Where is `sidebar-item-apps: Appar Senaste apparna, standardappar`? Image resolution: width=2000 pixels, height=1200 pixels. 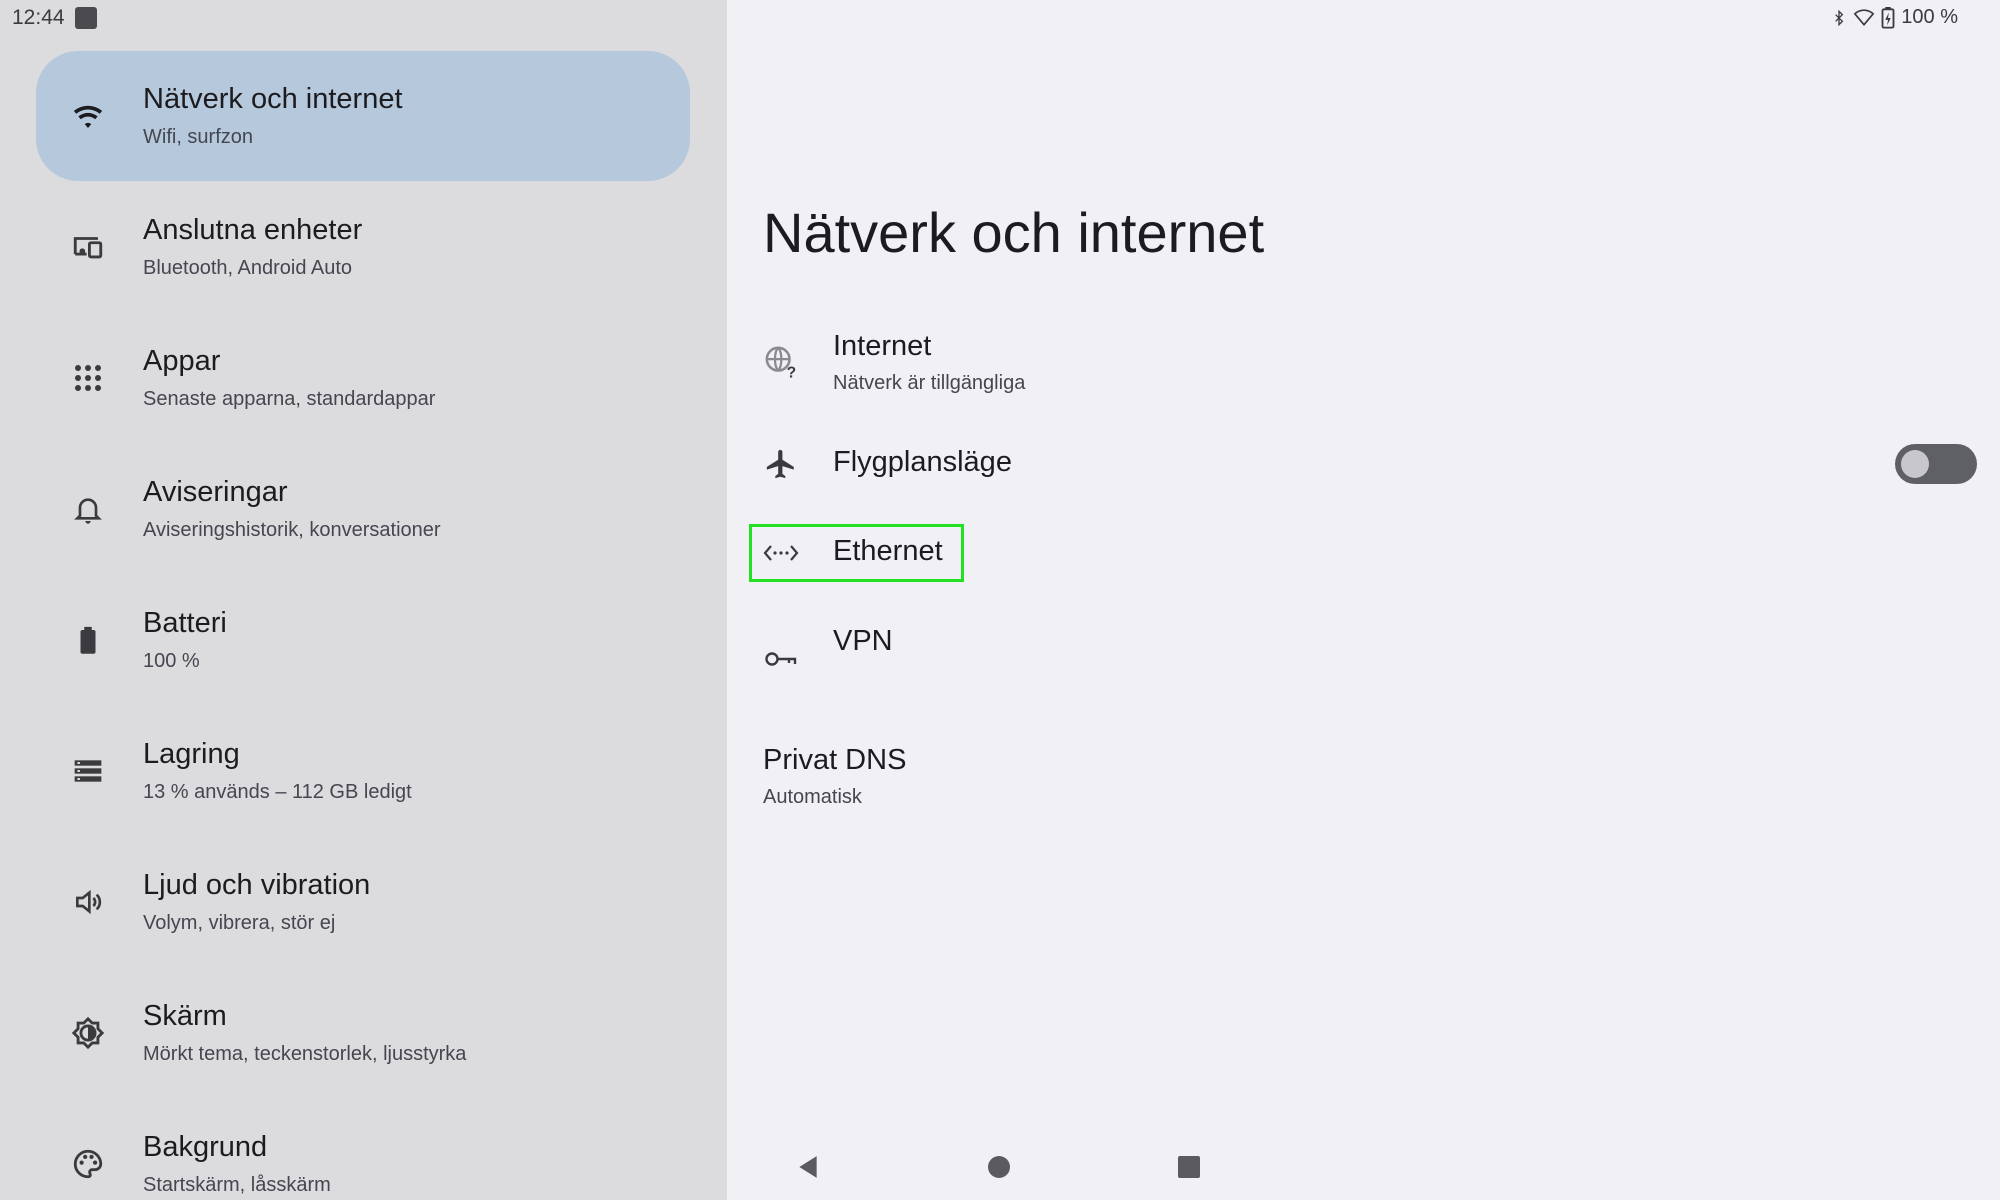
sidebar-item-apps: Appar Senaste apparna, standardappar is located at coordinates (363, 378).